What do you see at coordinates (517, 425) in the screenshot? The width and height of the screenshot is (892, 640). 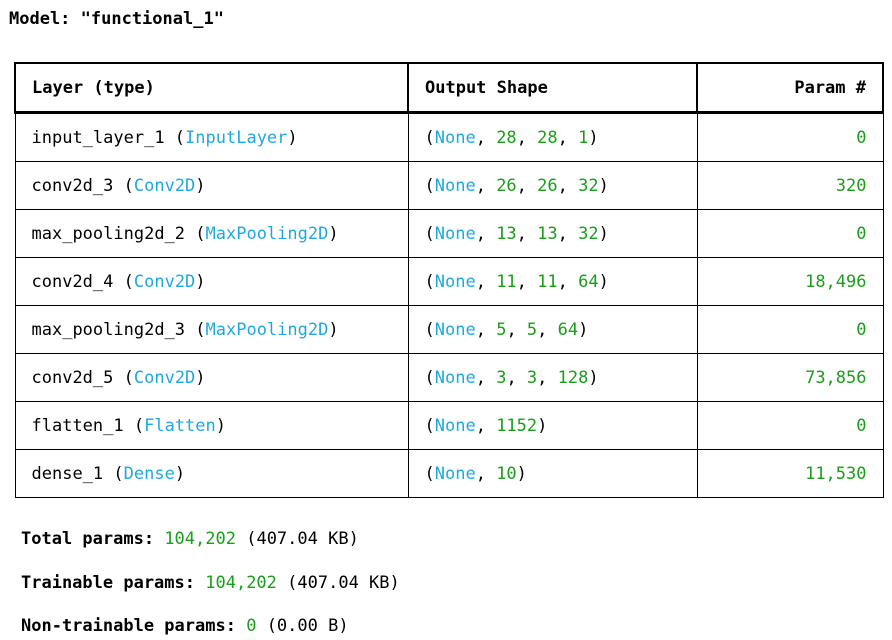 I see `shape-dim: 1152` at bounding box center [517, 425].